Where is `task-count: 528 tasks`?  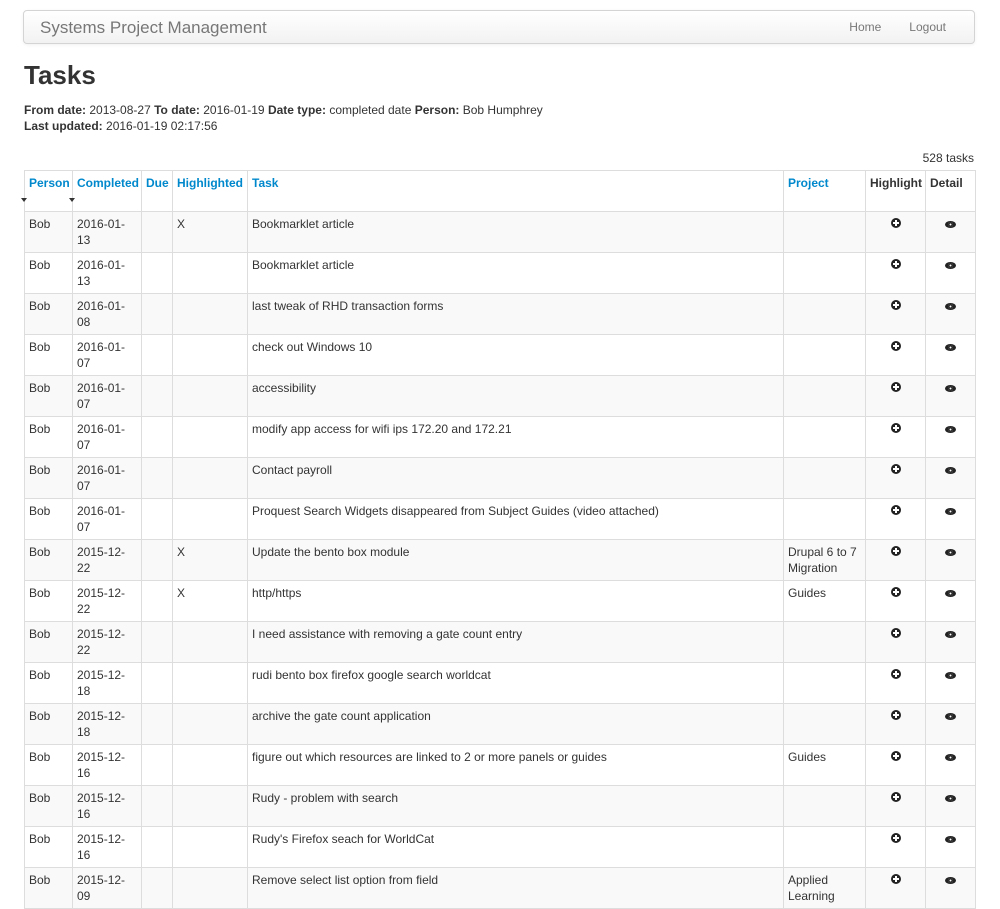
task-count: 528 tasks is located at coordinates (948, 158).